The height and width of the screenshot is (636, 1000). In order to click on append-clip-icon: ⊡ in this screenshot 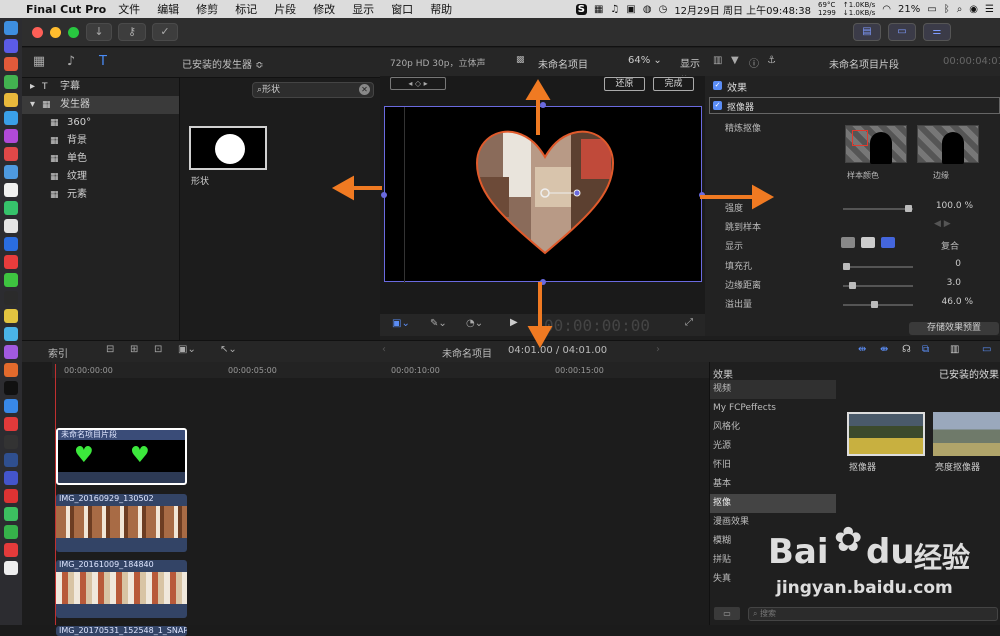, I will do `click(158, 349)`.